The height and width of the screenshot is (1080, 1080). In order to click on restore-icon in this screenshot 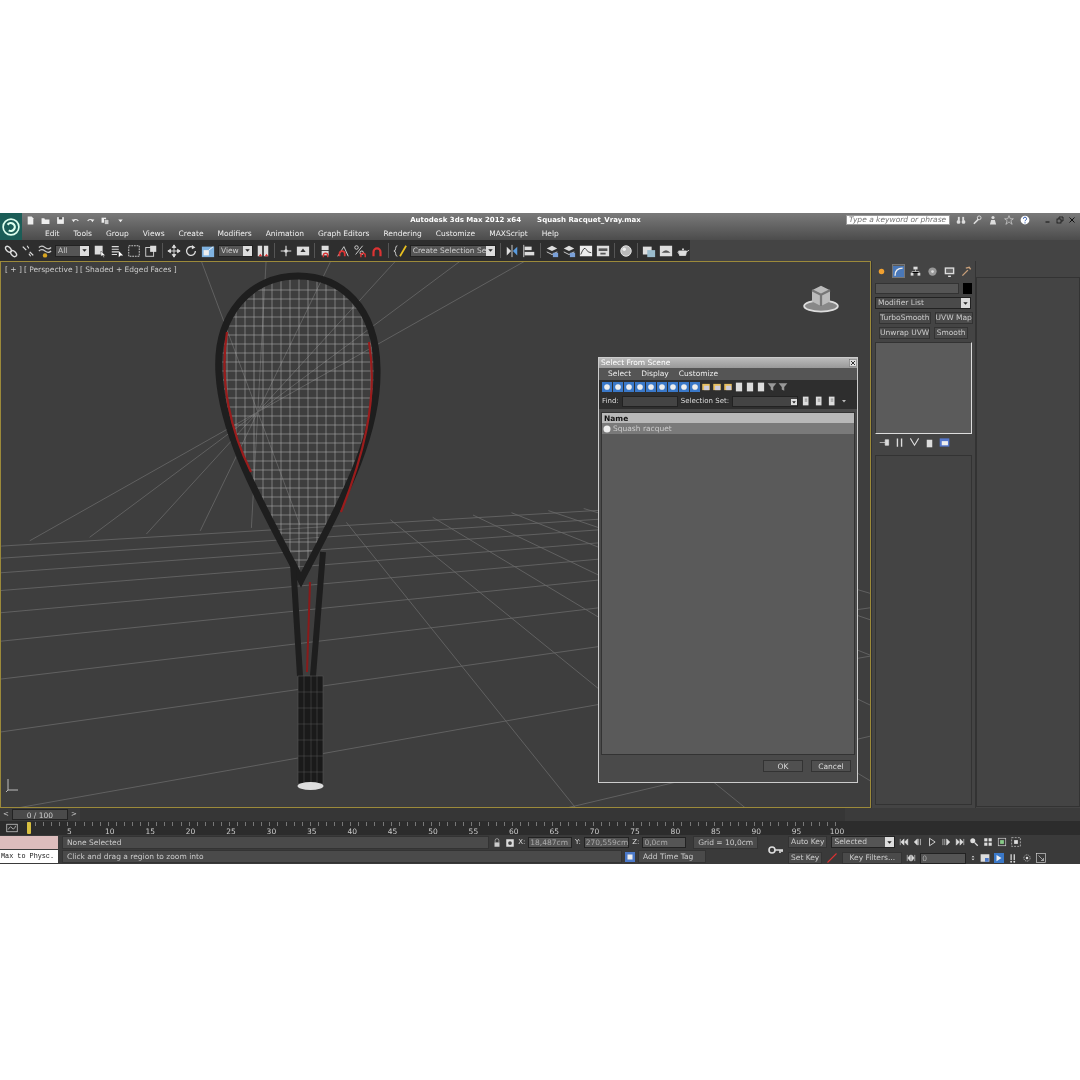, I will do `click(1060, 220)`.